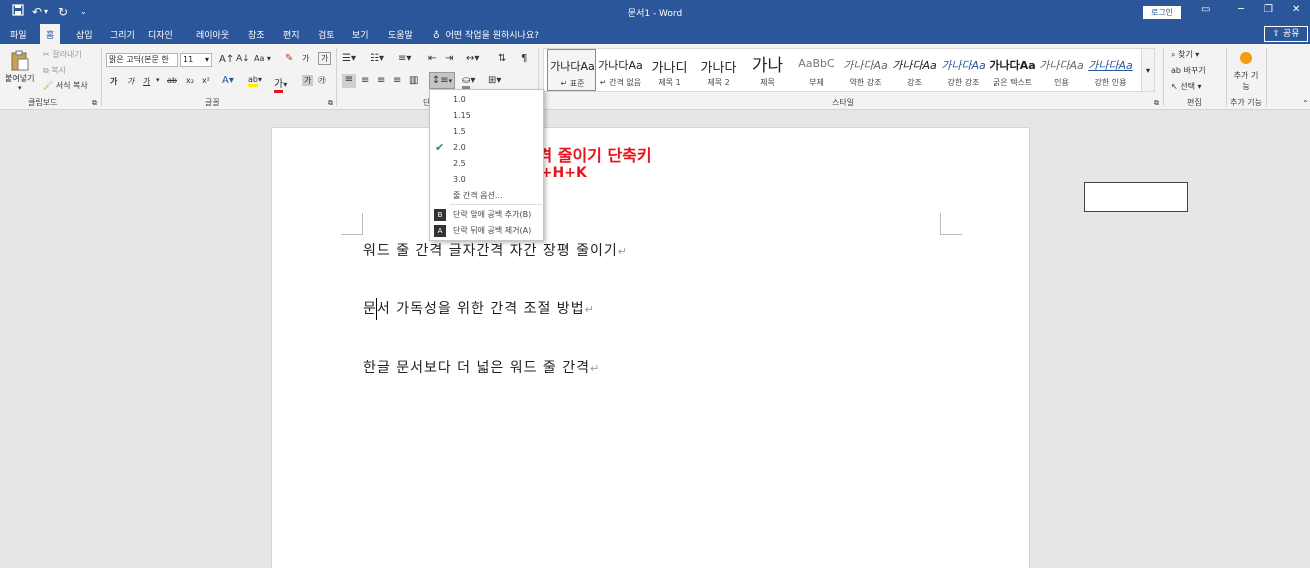 This screenshot has height=568, width=1310. I want to click on increase-indent-icon: ⇥, so click(449, 58).